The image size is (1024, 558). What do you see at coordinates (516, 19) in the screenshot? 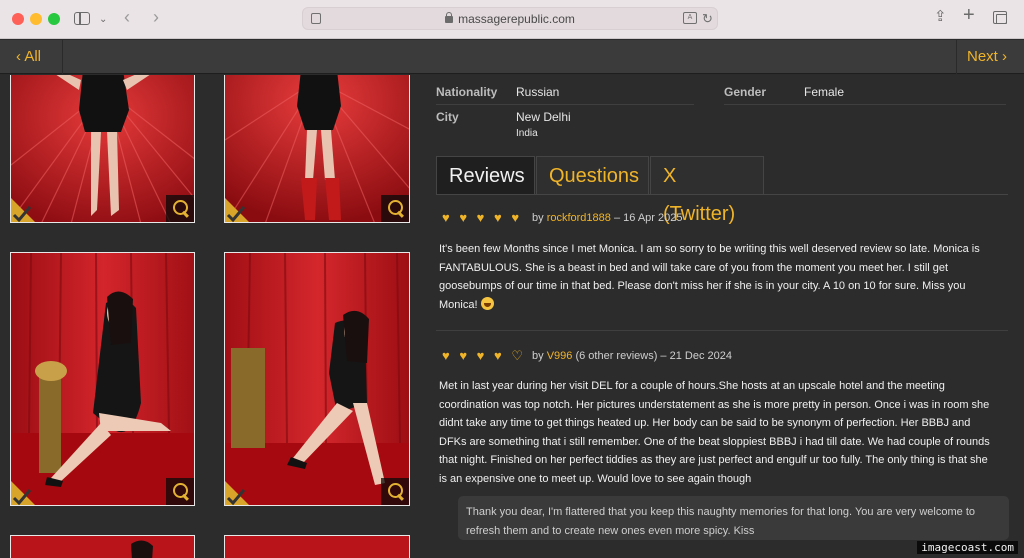
I see `url-text: massagerepublic.com` at bounding box center [516, 19].